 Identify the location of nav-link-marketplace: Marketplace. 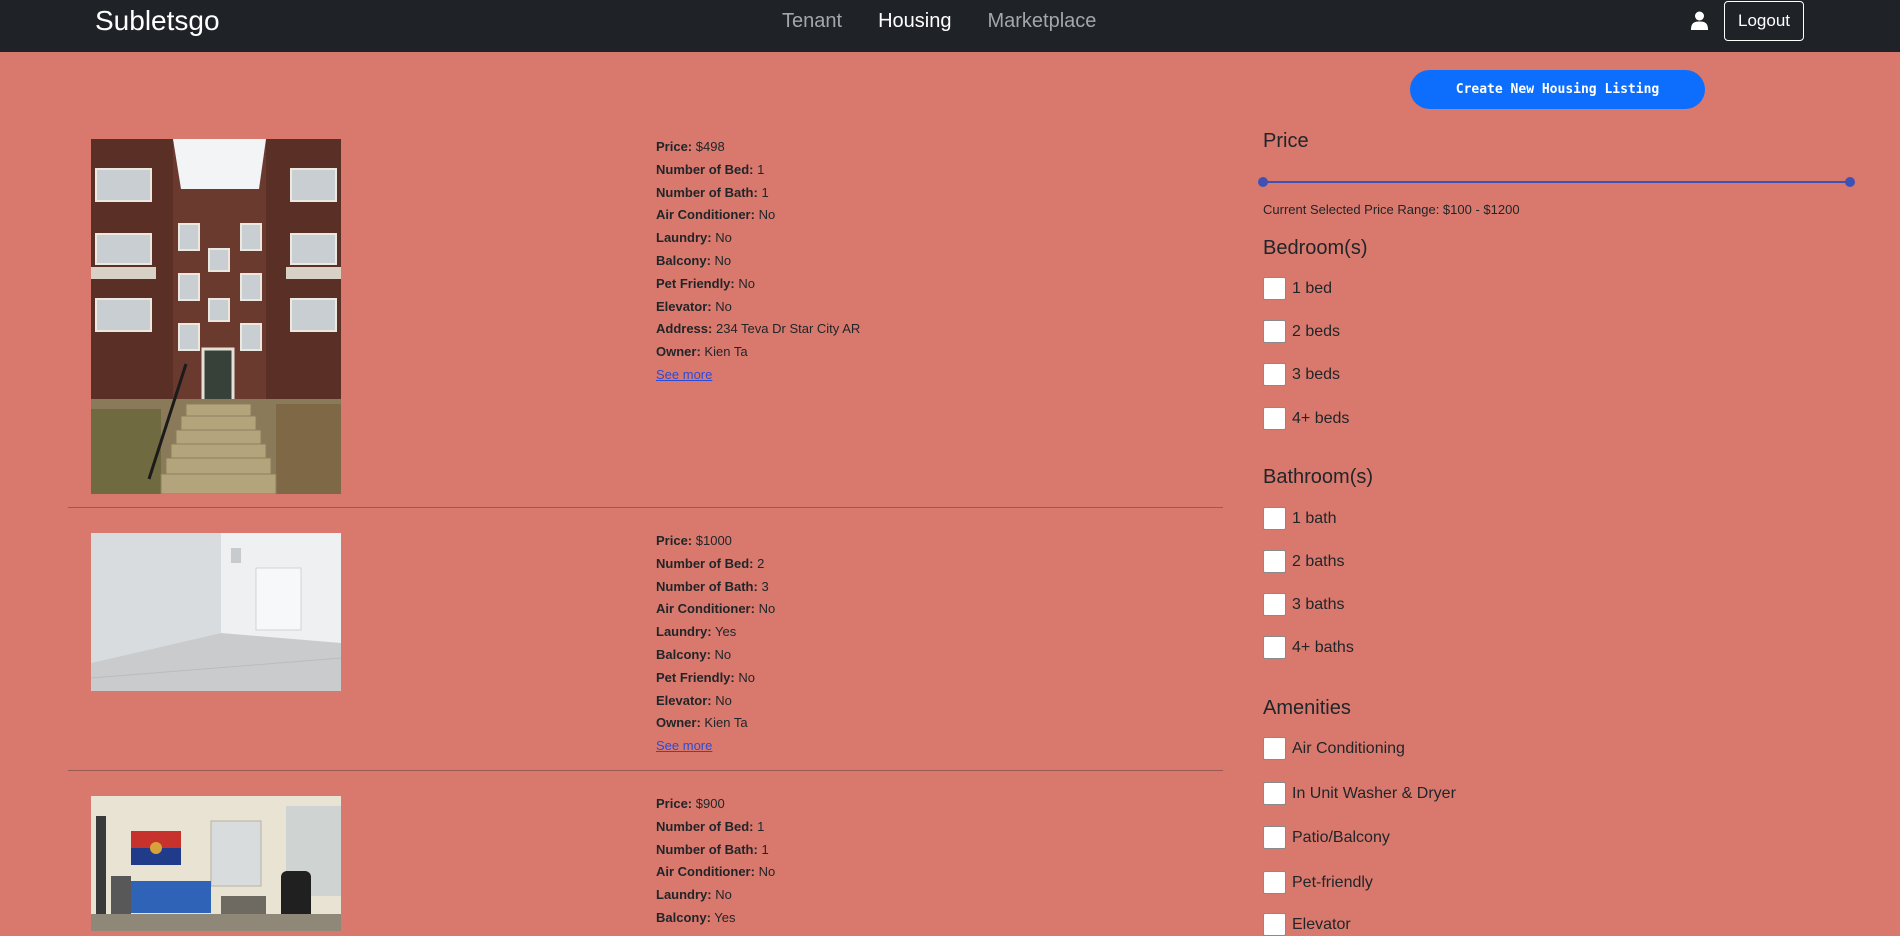
(1041, 21).